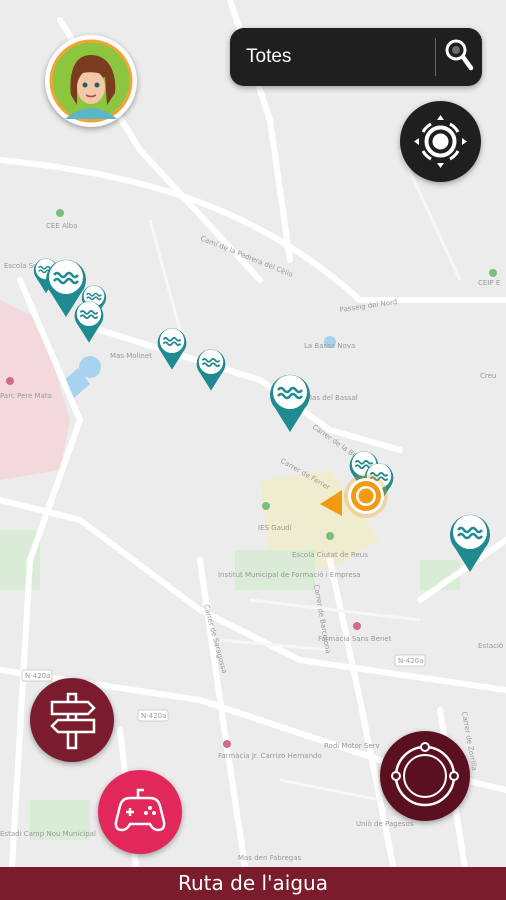 The width and height of the screenshot is (506, 900). I want to click on compass-button, so click(425, 776).